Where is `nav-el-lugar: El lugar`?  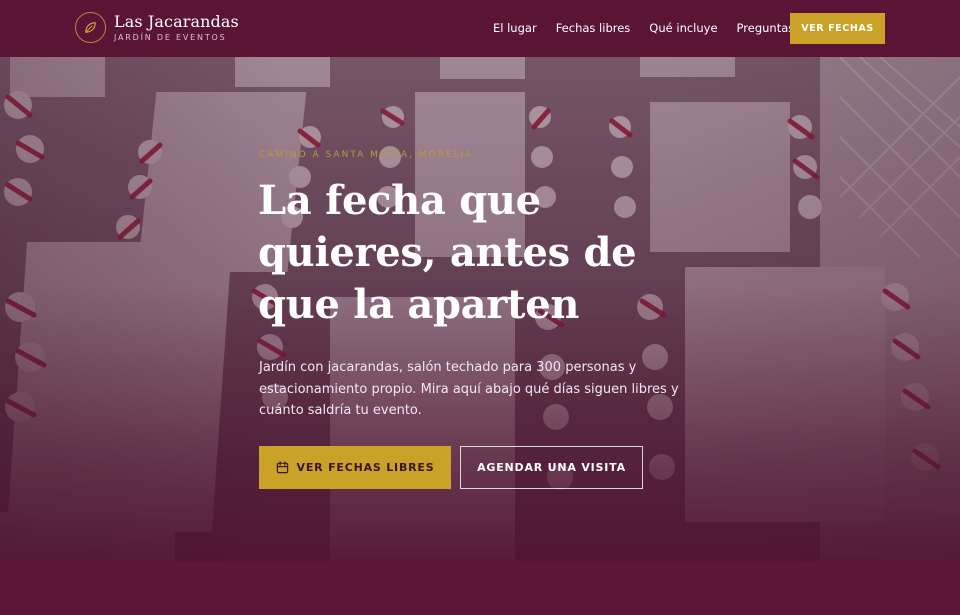 nav-el-lugar: El lugar is located at coordinates (515, 28).